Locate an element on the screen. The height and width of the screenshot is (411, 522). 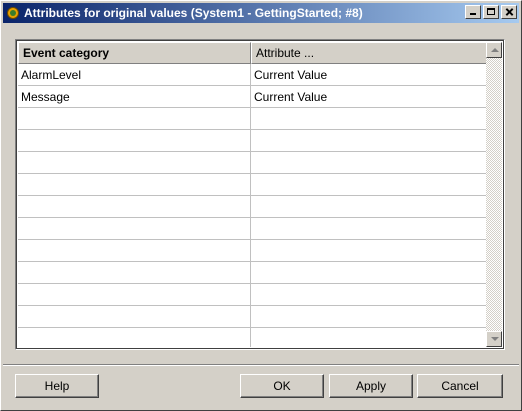
gear-icon is located at coordinates (13, 13).